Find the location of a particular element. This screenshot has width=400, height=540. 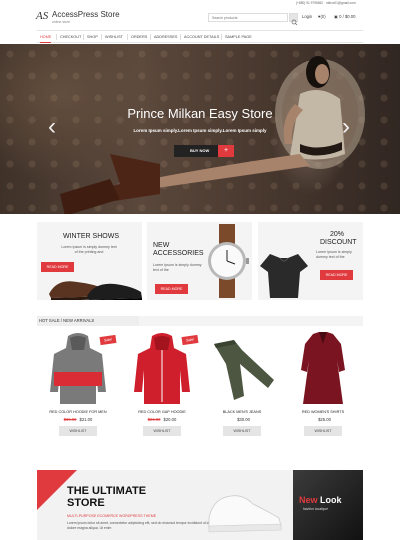

chevron-right-icon: › is located at coordinates (346, 127).